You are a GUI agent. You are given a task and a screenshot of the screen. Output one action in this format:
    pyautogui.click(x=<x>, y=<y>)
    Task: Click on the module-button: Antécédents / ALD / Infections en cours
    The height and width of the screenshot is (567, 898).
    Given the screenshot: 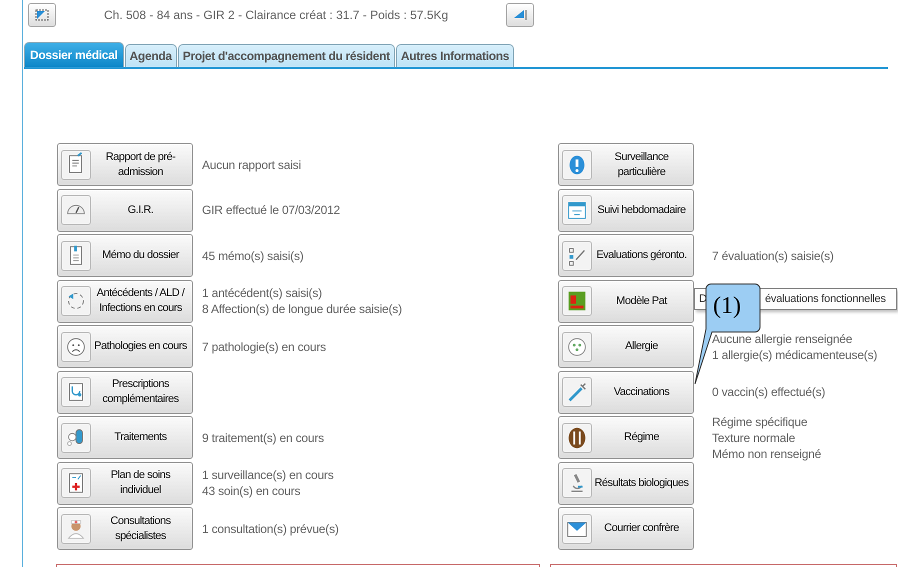 What is the action you would take?
    pyautogui.click(x=125, y=301)
    